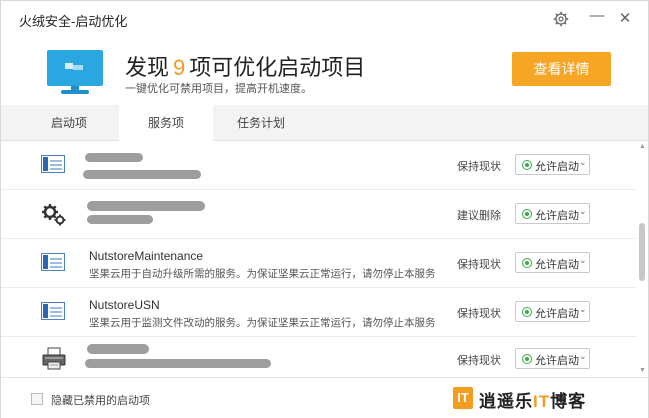 The height and width of the screenshot is (418, 649). What do you see at coordinates (262, 274) in the screenshot?
I see `service-description: 坚果云用于自动升级所需的服务。为保证坚果云正常运行，请勿停止本服务` at bounding box center [262, 274].